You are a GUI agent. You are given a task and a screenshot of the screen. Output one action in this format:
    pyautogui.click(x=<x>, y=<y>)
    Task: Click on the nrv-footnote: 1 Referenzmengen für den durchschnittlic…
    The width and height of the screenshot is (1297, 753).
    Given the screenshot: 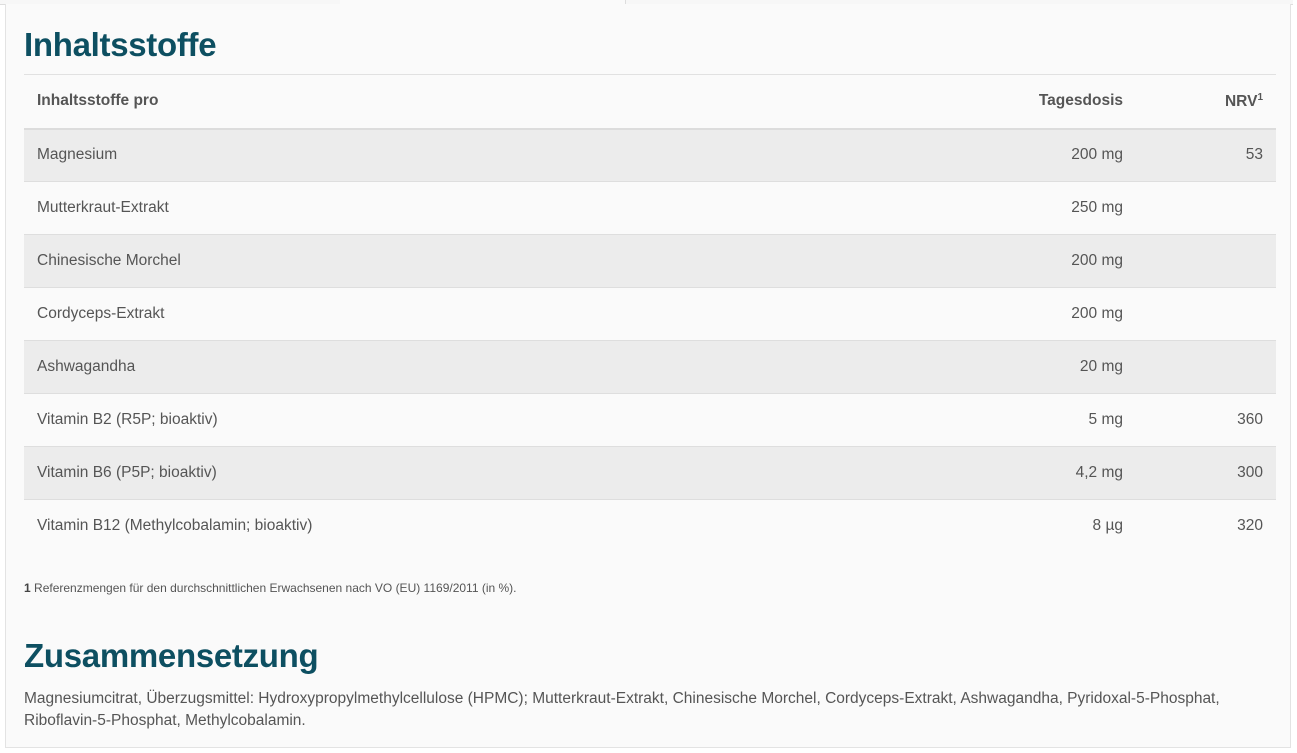 What is the action you would take?
    pyautogui.click(x=270, y=588)
    